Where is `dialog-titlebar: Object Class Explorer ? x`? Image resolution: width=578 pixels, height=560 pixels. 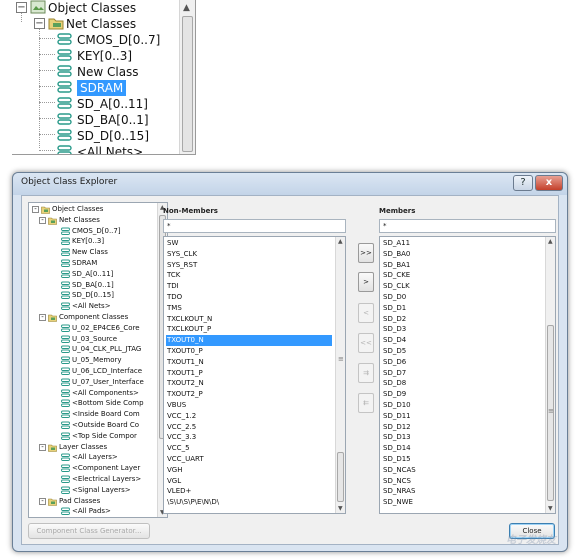 dialog-titlebar: Object Class Explorer ? x is located at coordinates (290, 184).